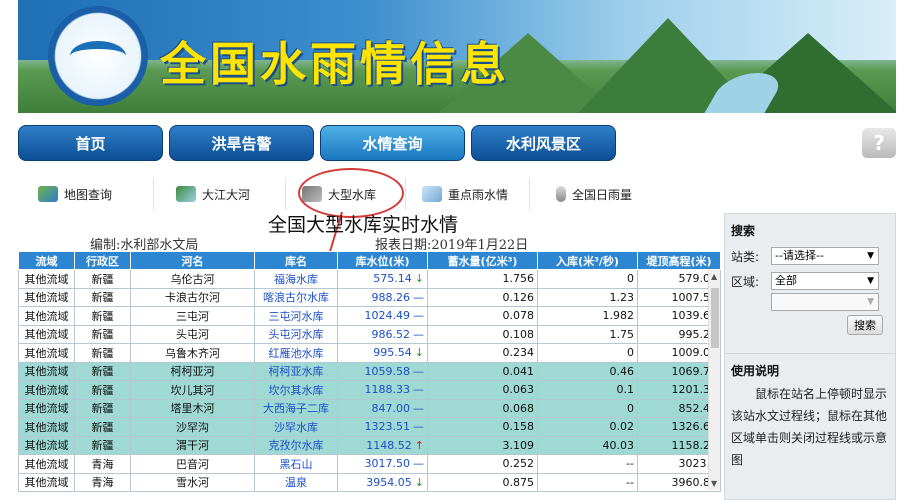  What do you see at coordinates (296, 445) in the screenshot?
I see `reservoir-link: 克孜尔水库` at bounding box center [296, 445].